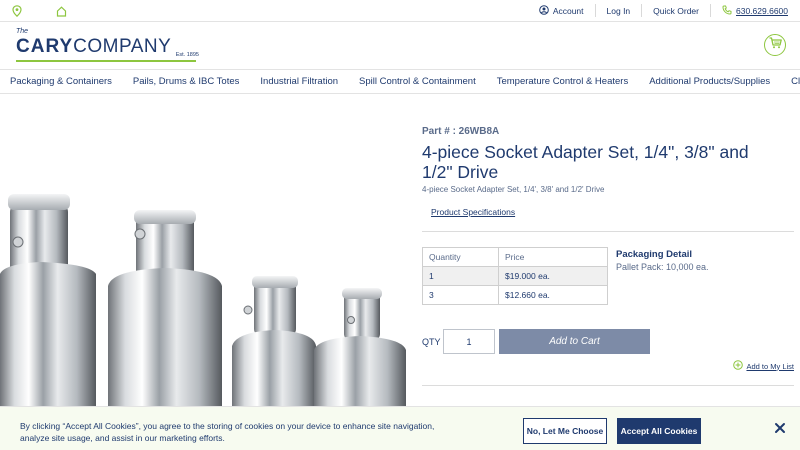  I want to click on row-price: $12.660 ea., so click(553, 295).